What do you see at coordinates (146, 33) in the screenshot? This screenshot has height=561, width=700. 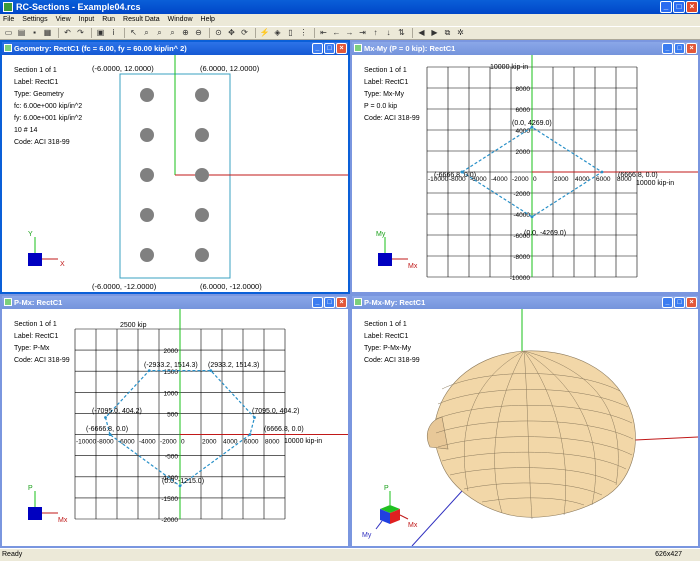 I see `zoom-window-icon: ⌕` at bounding box center [146, 33].